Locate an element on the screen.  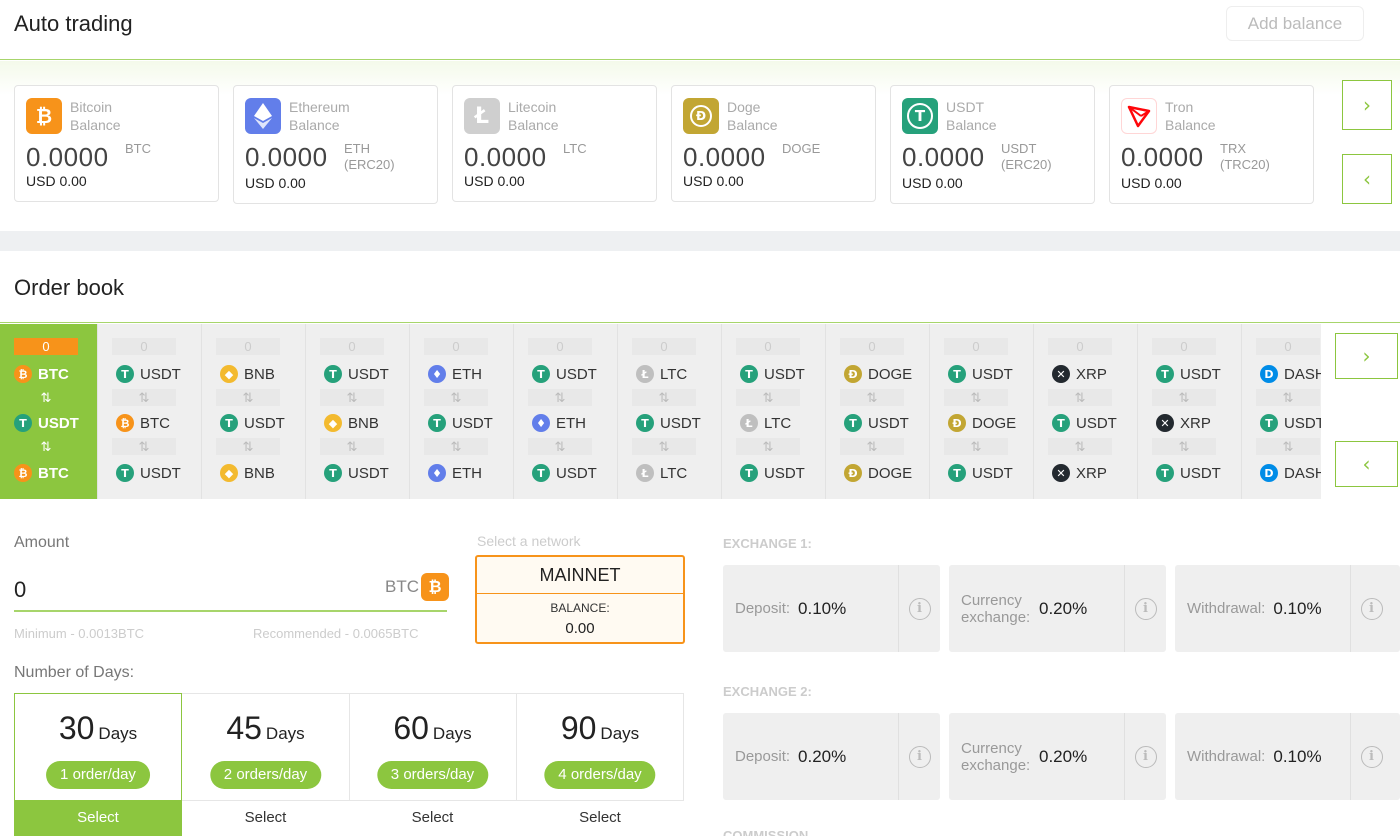
order-book-prev-button: ‹ is located at coordinates (1366, 464).